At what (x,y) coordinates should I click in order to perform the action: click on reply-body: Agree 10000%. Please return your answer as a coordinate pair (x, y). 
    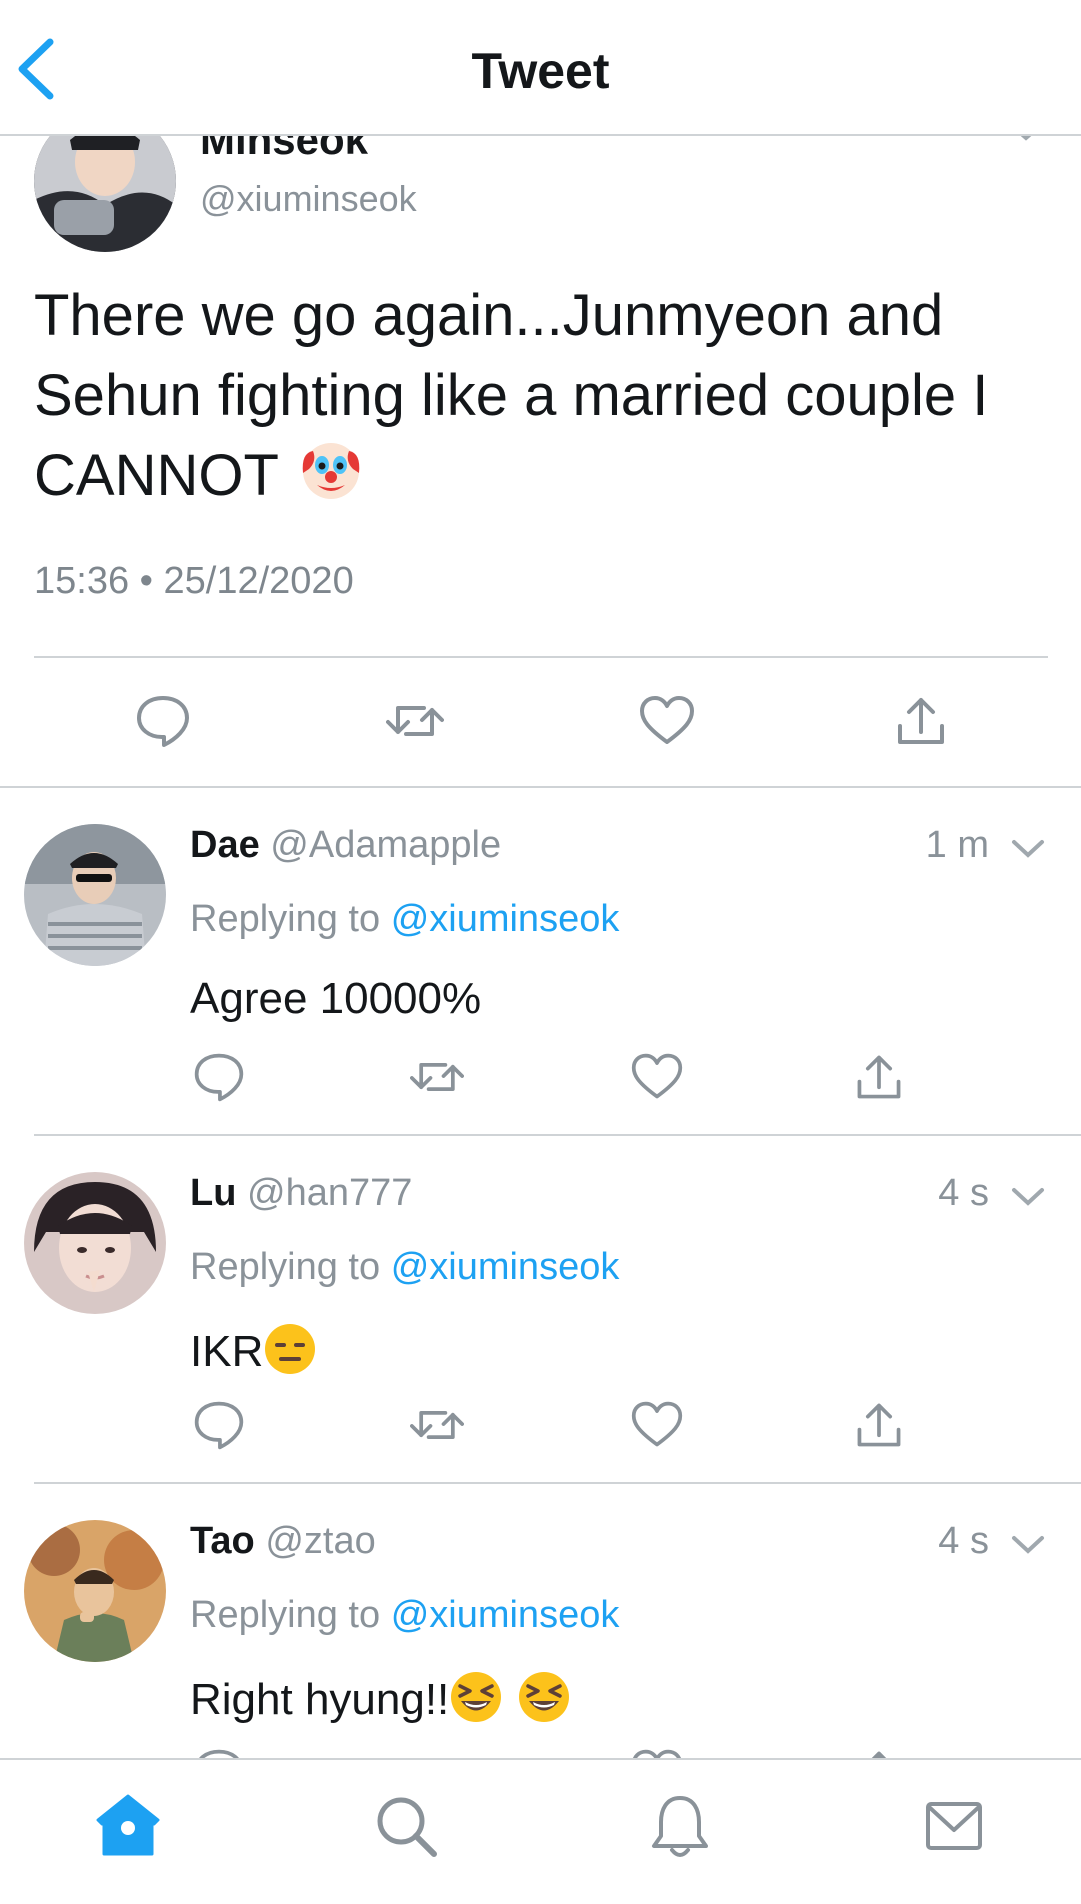
    Looking at the image, I should click on (336, 998).